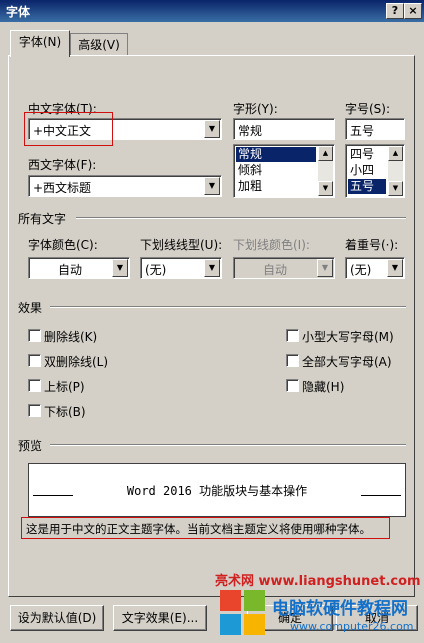 The image size is (424, 643). I want to click on list-item: 五号, so click(367, 186).